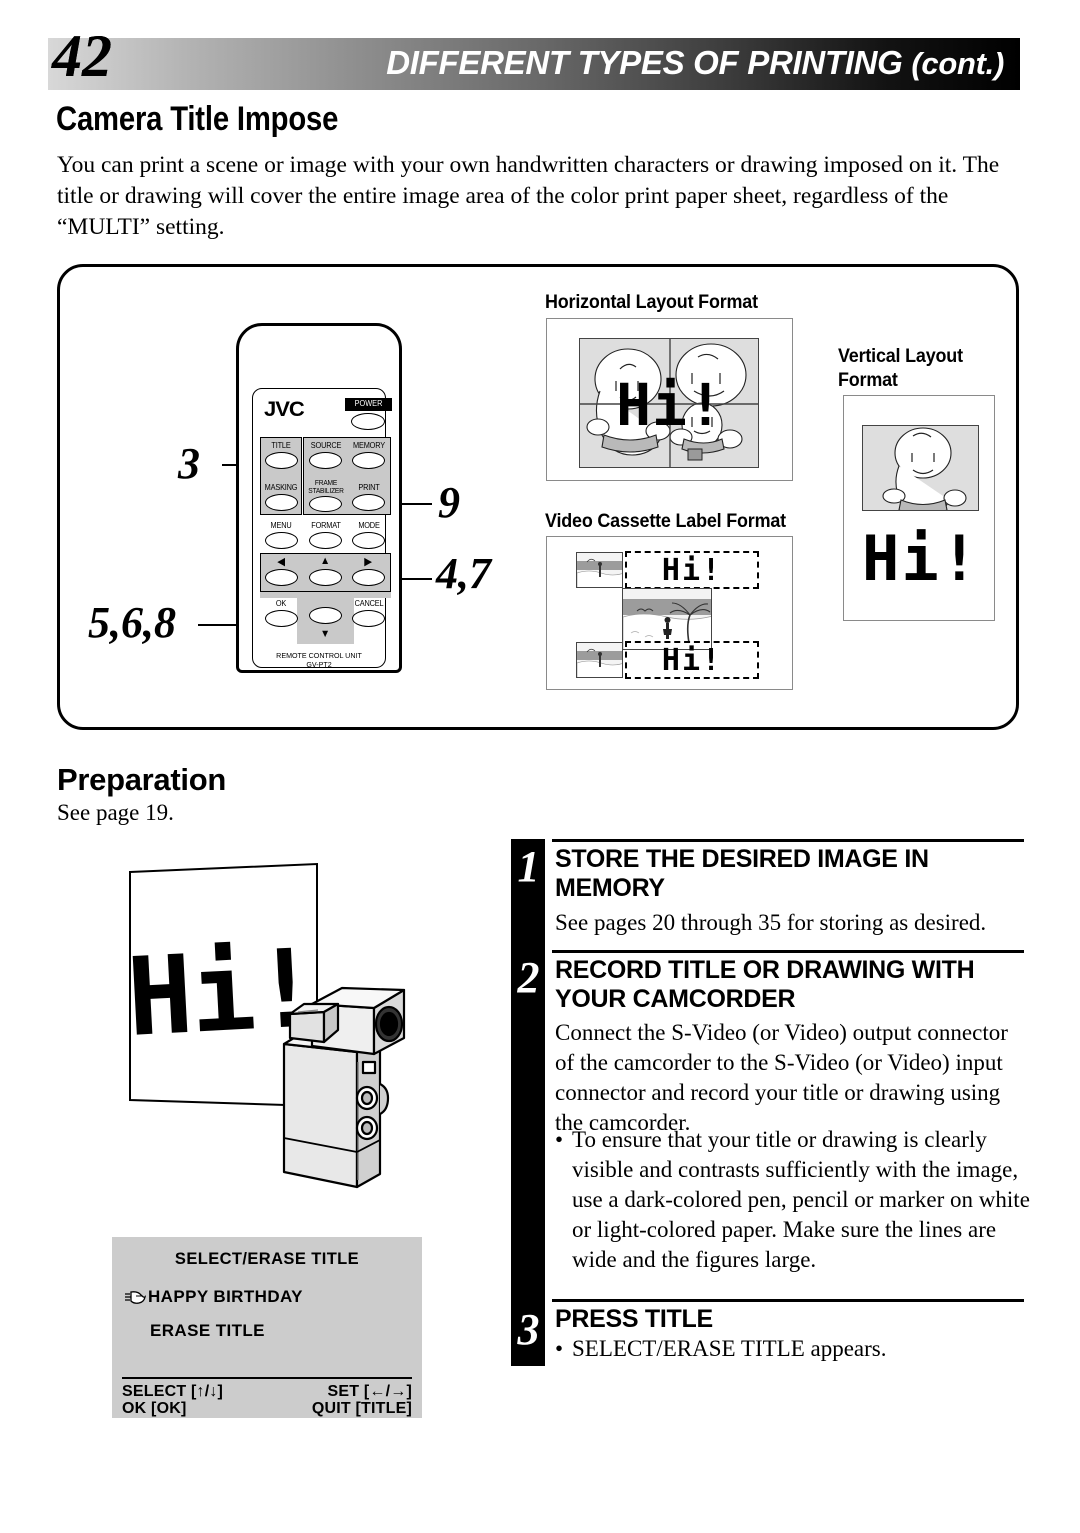  What do you see at coordinates (325, 577) in the screenshot?
I see `up-arrow-button` at bounding box center [325, 577].